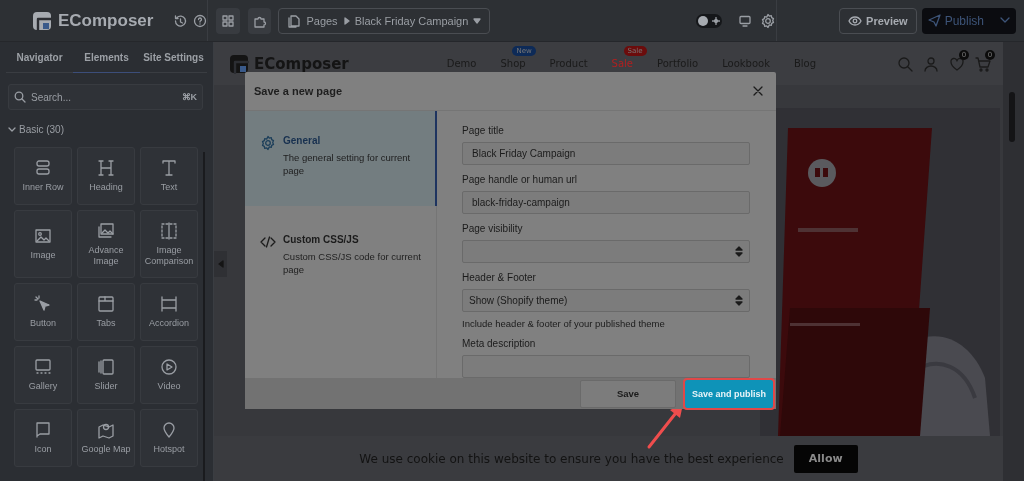 Image resolution: width=1024 pixels, height=481 pixels. I want to click on element-tile: Tabs, so click(106, 312).